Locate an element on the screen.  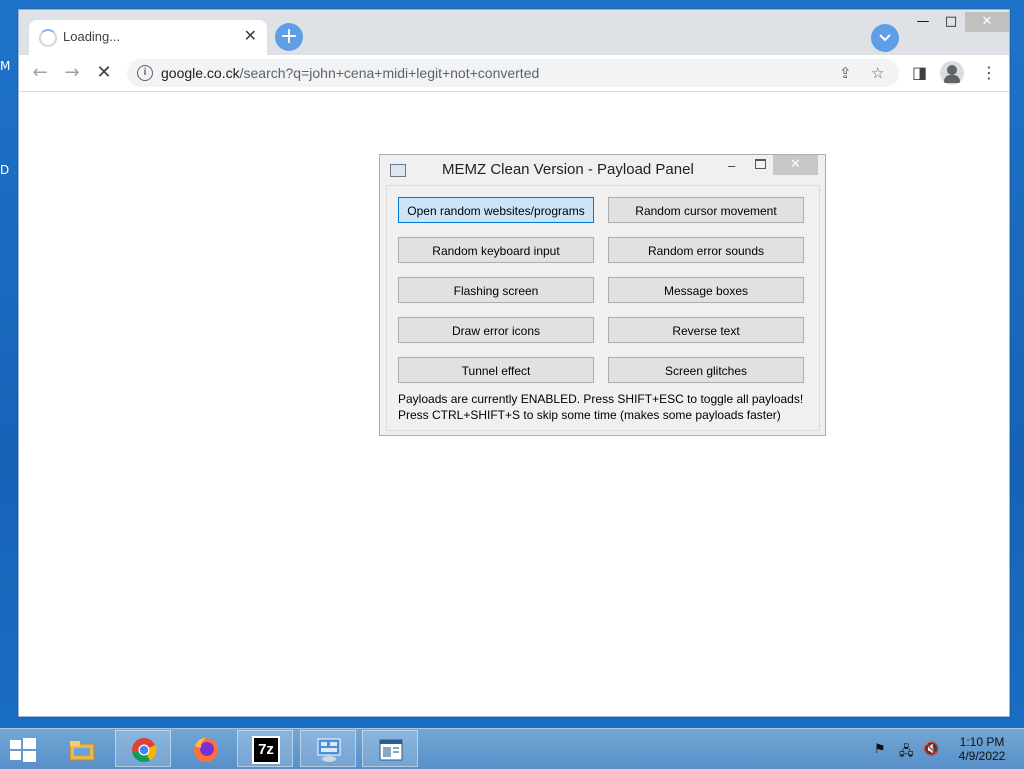
dialog-title: MEMZ Clean Version - Payload Panel is located at coordinates (568, 169).